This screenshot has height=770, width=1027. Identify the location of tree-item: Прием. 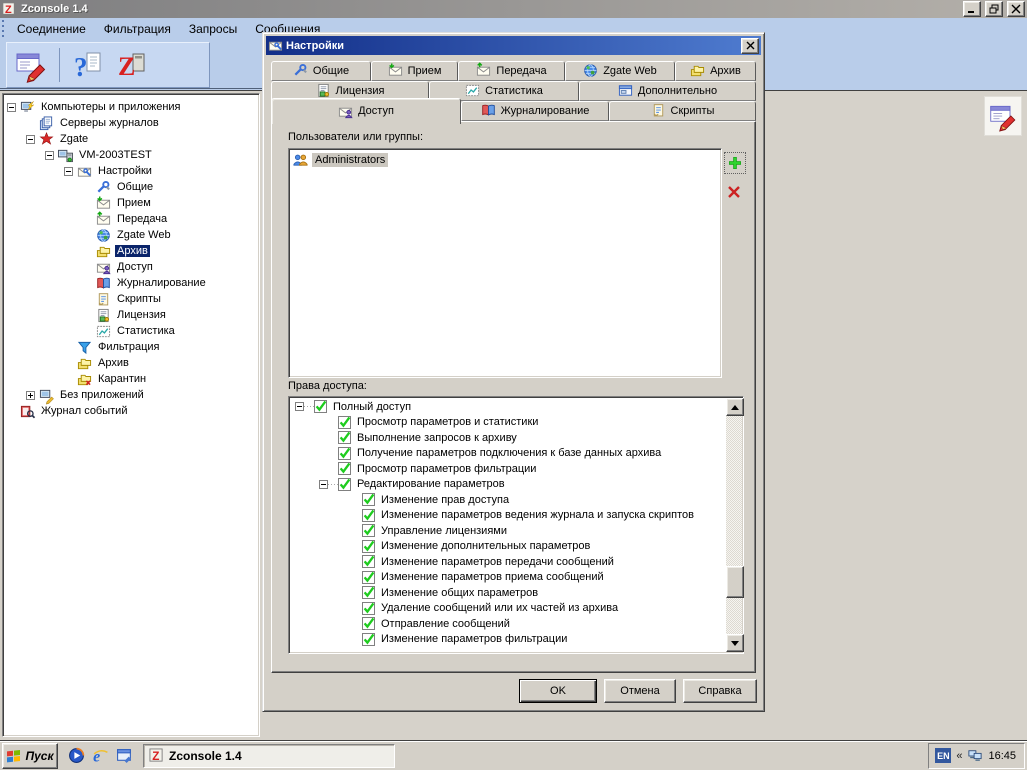
(131, 203).